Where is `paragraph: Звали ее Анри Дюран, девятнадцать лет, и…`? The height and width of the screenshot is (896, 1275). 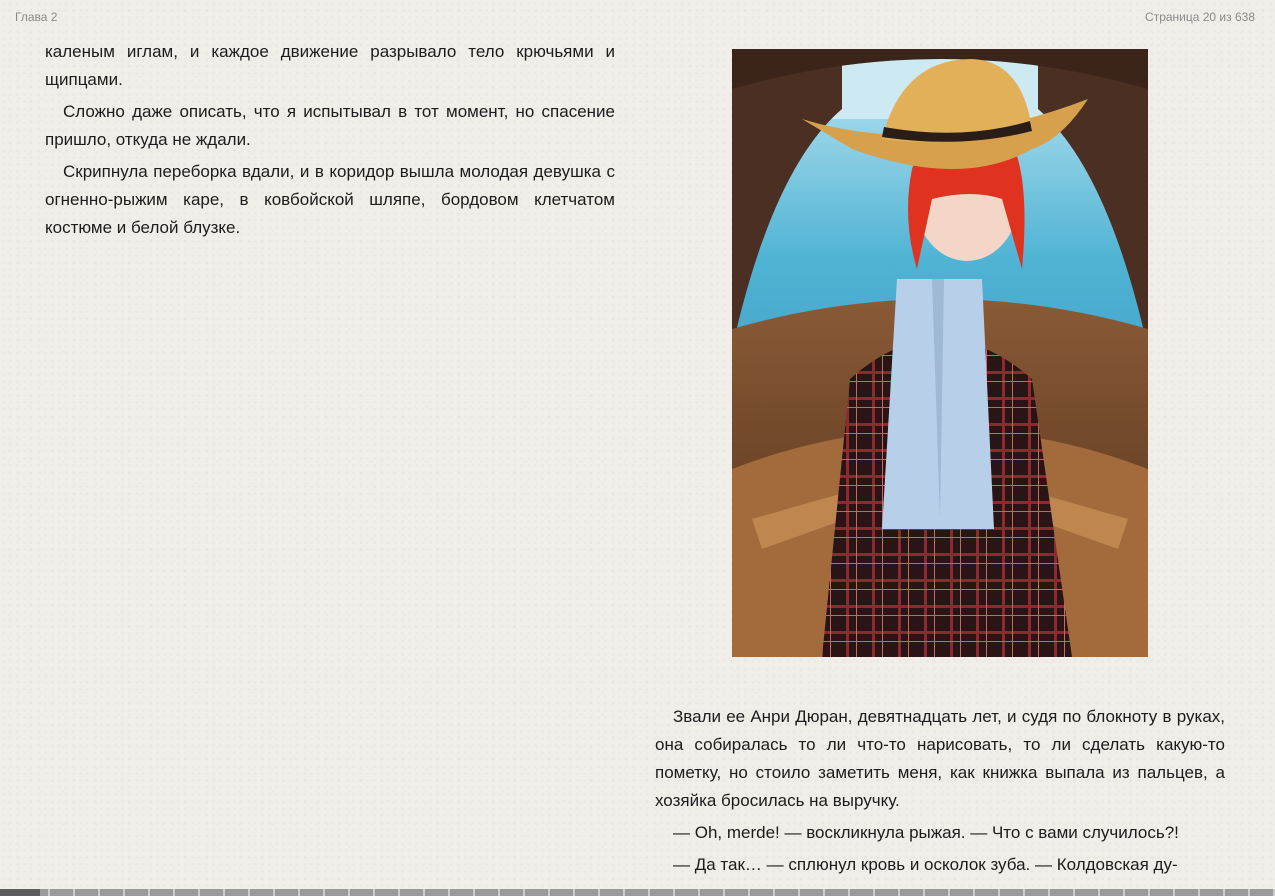
paragraph: Звали ее Анри Дюран, девятнадцать лет, и… is located at coordinates (940, 758).